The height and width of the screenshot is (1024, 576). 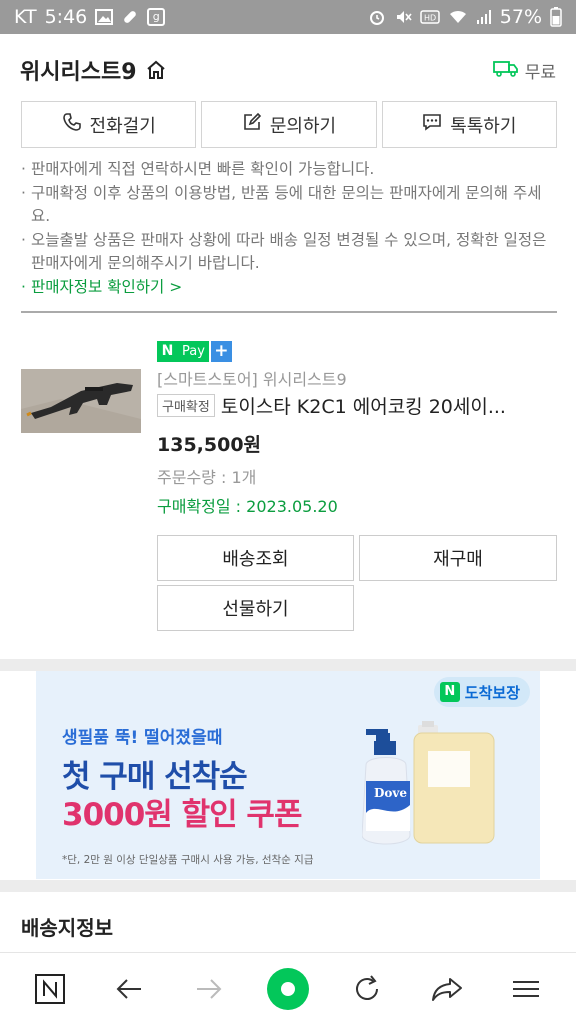 What do you see at coordinates (104, 17) in the screenshot?
I see `gallery-icon` at bounding box center [104, 17].